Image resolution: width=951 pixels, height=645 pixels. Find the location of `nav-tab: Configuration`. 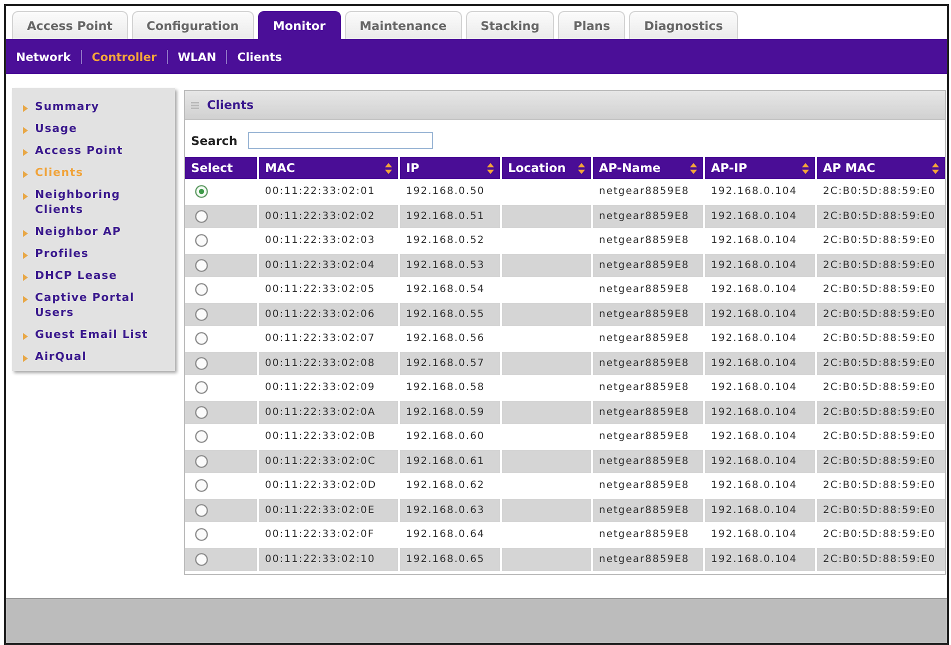

nav-tab: Configuration is located at coordinates (193, 25).